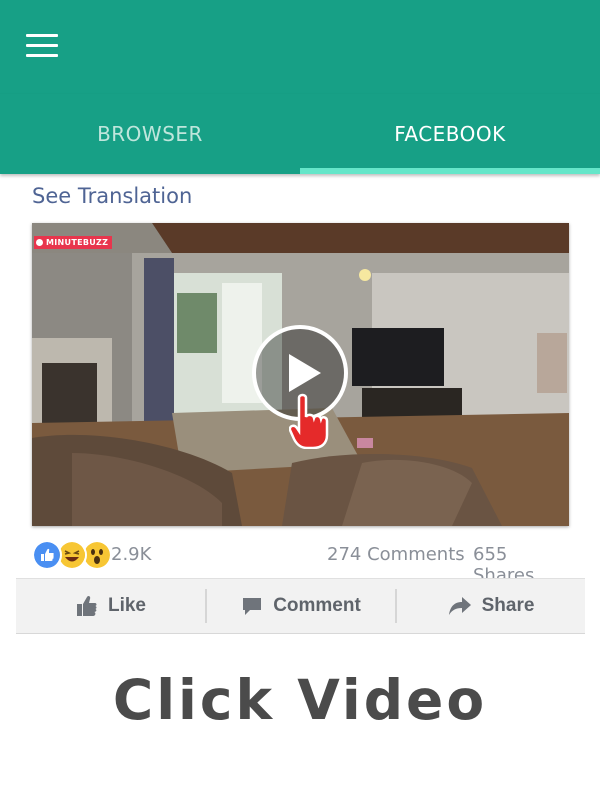  What do you see at coordinates (459, 606) in the screenshot?
I see `share-arrow-icon` at bounding box center [459, 606].